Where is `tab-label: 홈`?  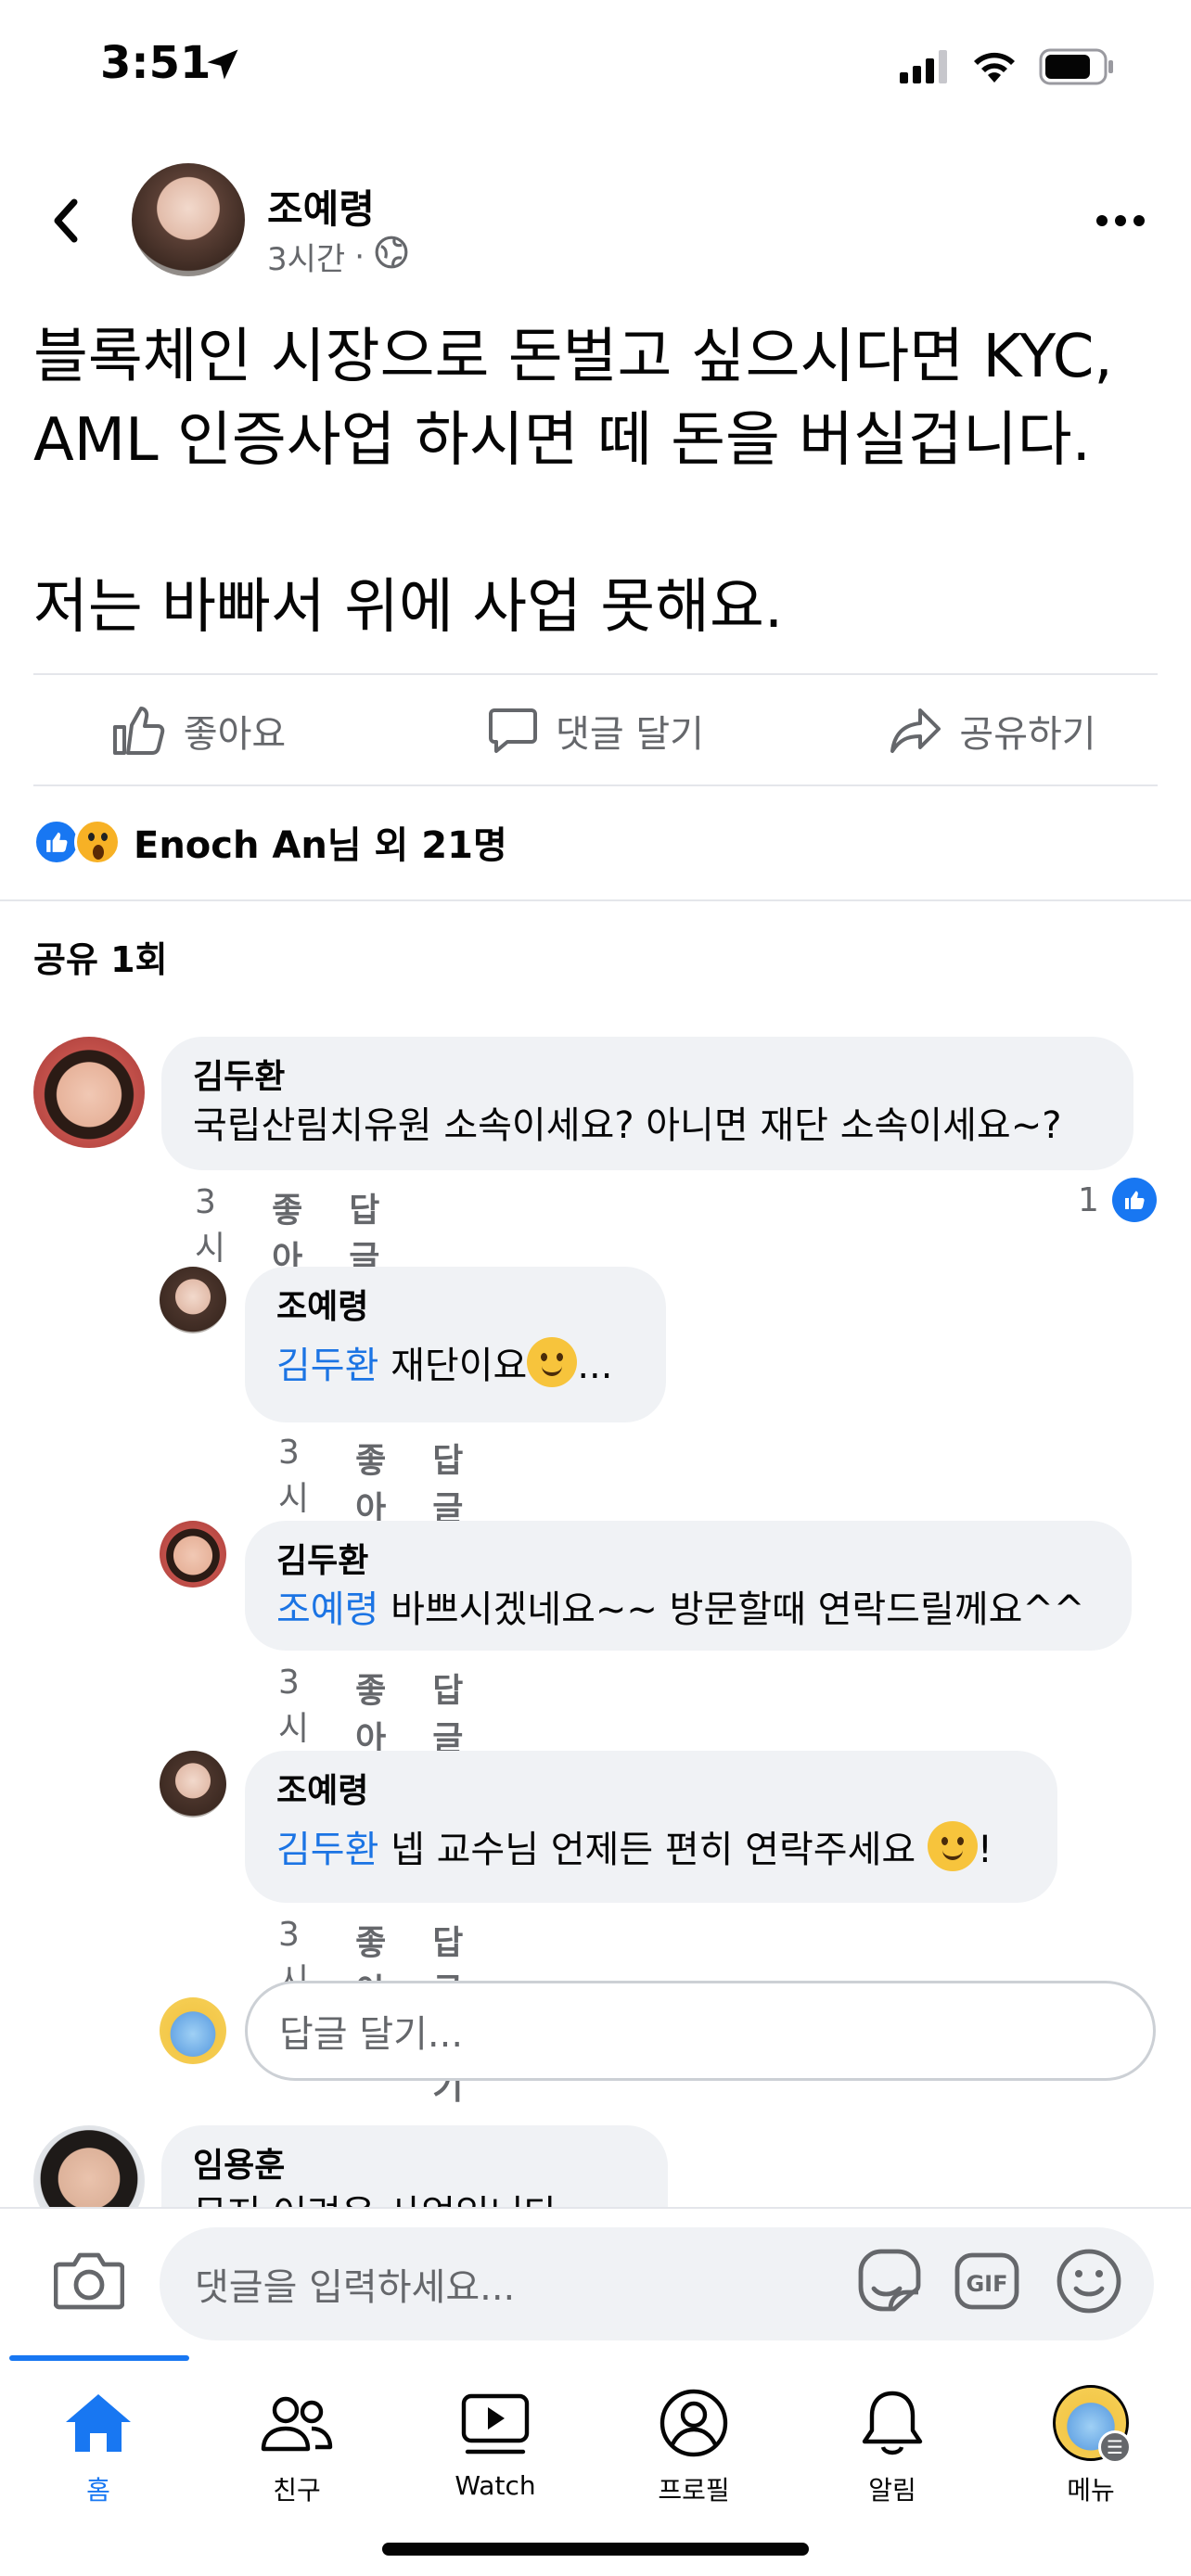 tab-label: 홈 is located at coordinates (98, 2490).